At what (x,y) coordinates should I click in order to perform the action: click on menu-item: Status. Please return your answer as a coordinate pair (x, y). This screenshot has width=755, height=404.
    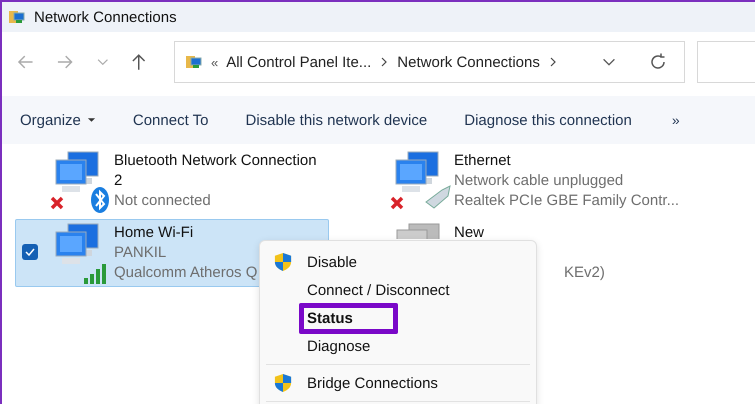
    Looking at the image, I should click on (398, 318).